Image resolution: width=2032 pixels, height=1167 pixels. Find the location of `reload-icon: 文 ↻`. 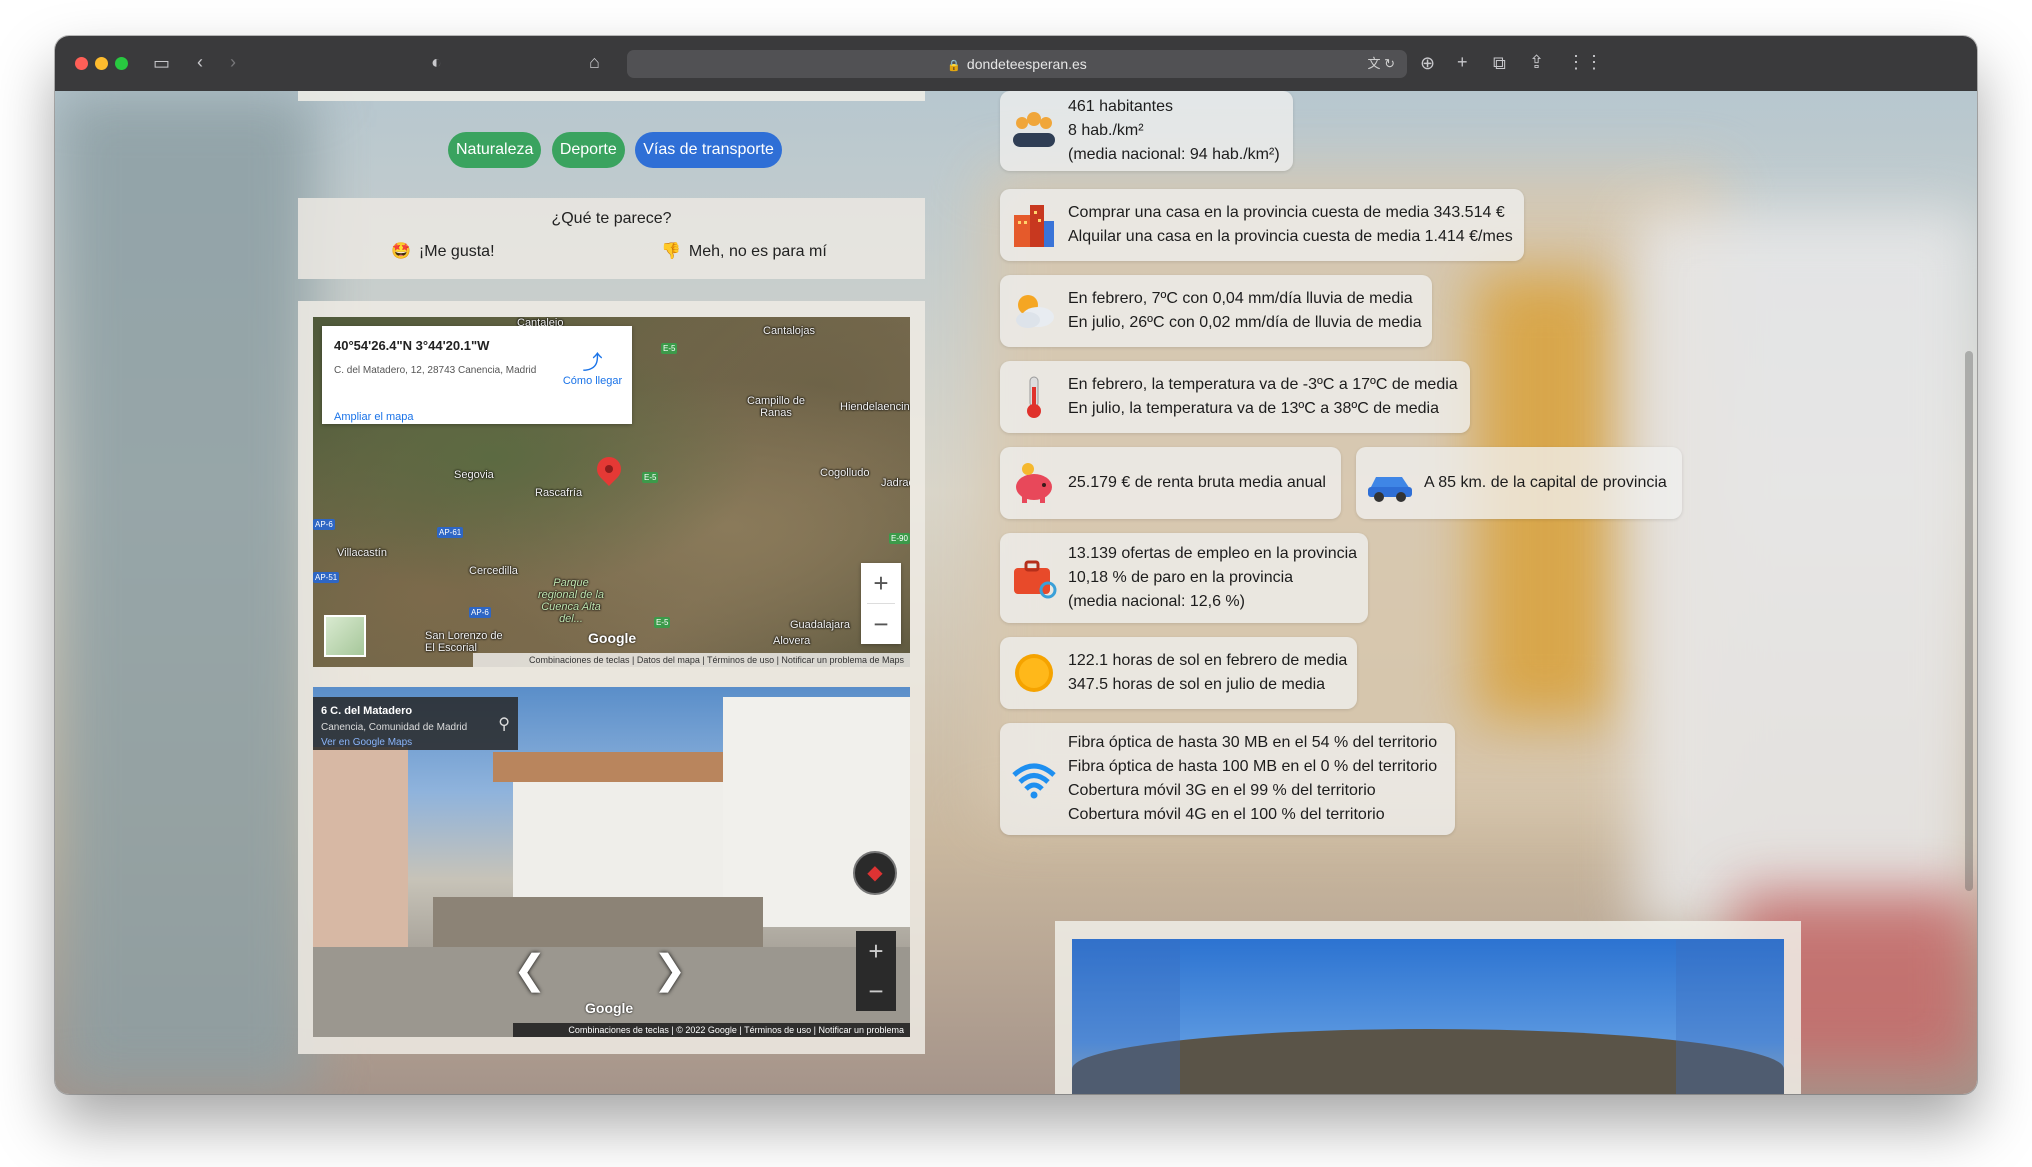

reload-icon: 文 ↻ is located at coordinates (1381, 64).